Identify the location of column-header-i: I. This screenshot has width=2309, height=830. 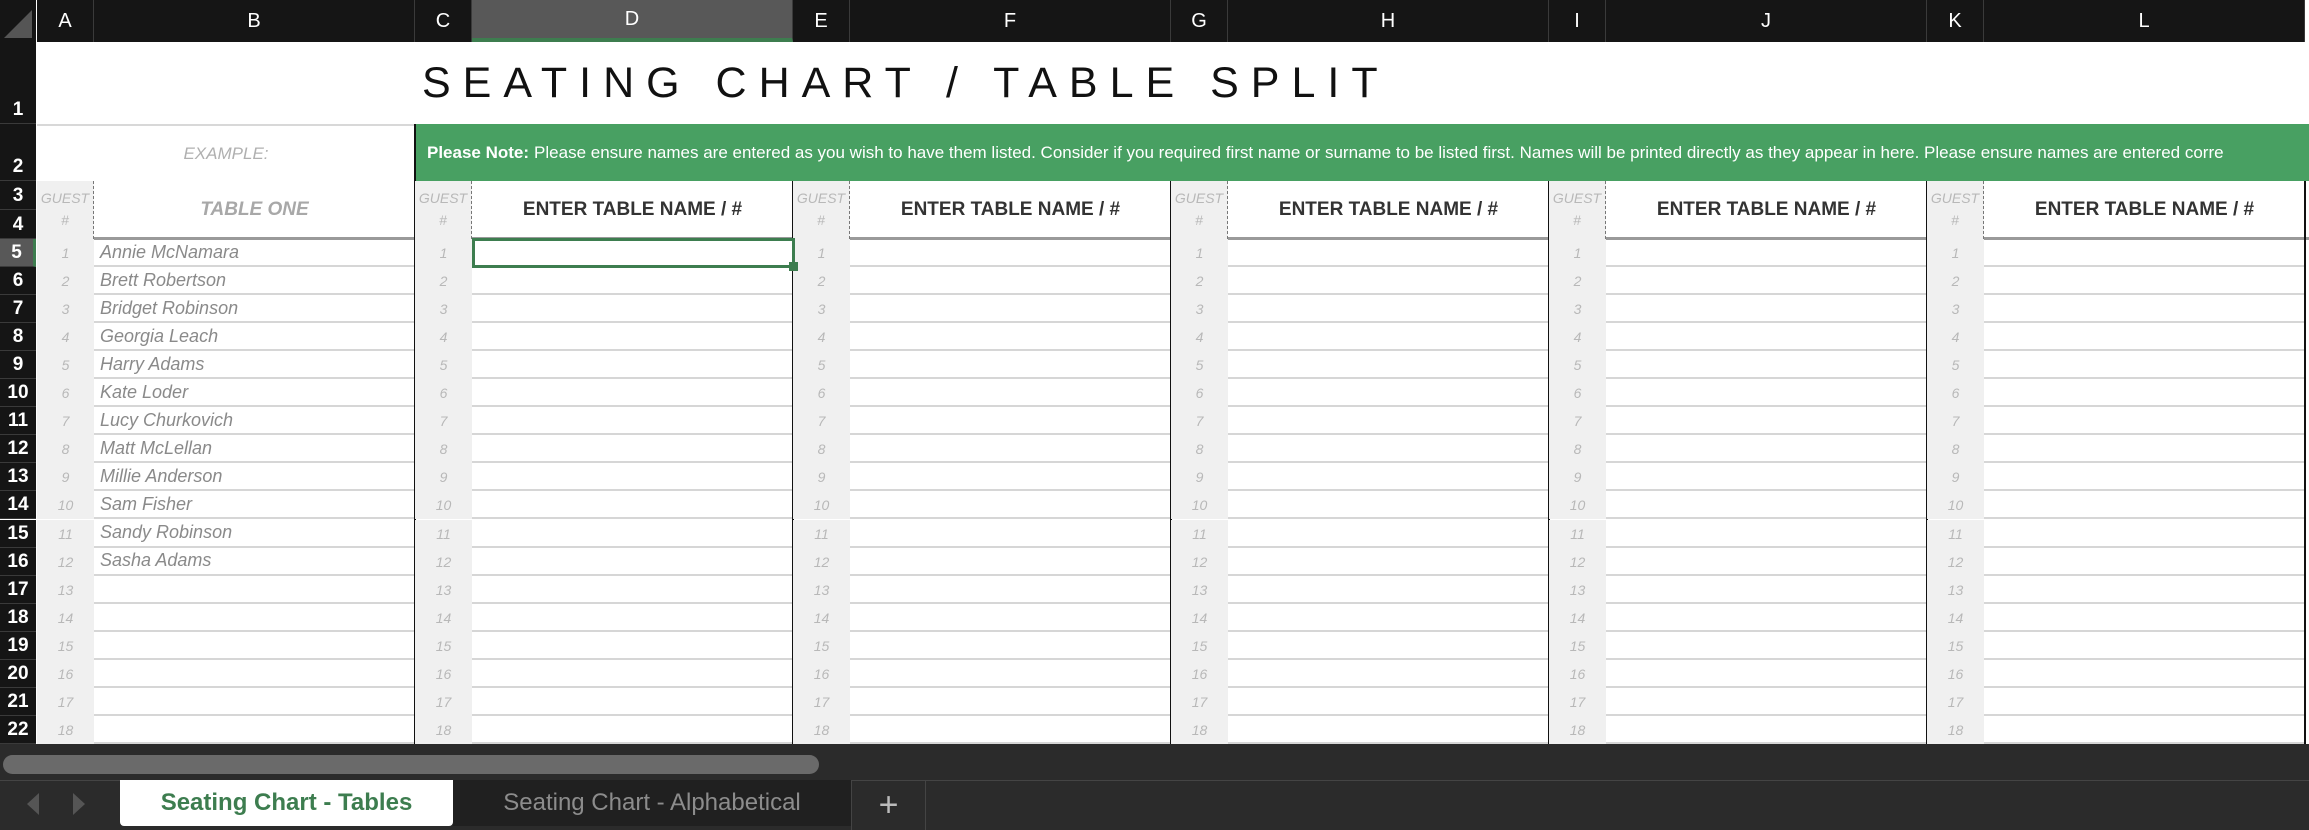
(1577, 21).